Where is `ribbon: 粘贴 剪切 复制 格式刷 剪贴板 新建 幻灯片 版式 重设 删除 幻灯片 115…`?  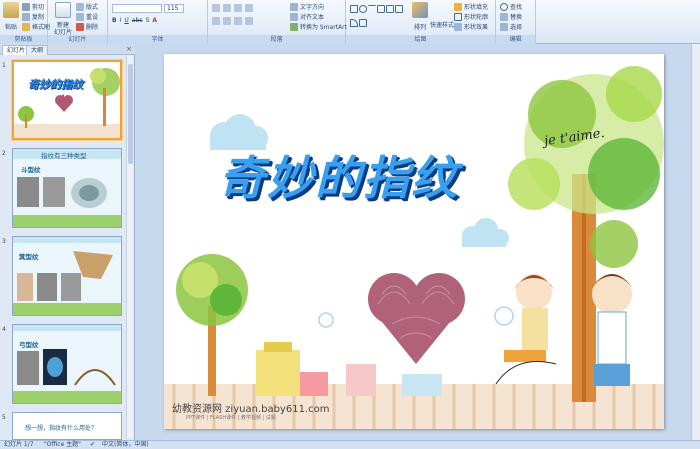 ribbon: 粘贴 剪切 复制 格式刷 剪贴板 新建 幻灯片 版式 重设 删除 幻灯片 115… is located at coordinates (350, 22).